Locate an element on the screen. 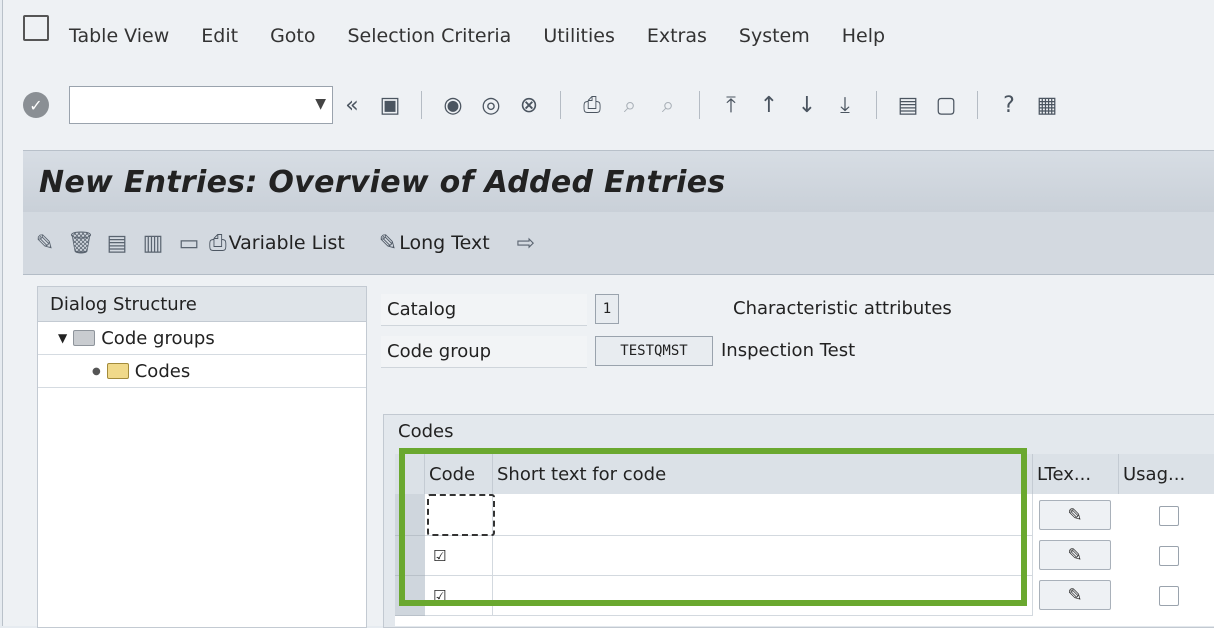 Image resolution: width=1214 pixels, height=628 pixels. folder-icon is located at coordinates (84, 338).